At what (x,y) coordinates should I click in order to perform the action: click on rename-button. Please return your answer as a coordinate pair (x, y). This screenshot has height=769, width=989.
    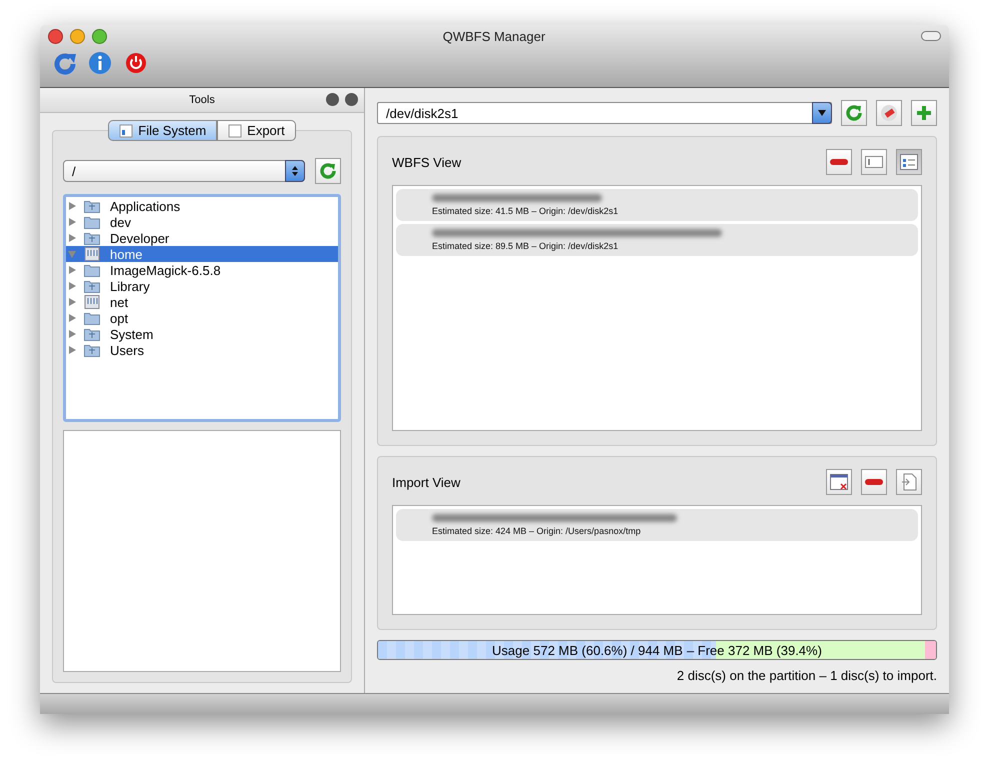
    Looking at the image, I should click on (874, 162).